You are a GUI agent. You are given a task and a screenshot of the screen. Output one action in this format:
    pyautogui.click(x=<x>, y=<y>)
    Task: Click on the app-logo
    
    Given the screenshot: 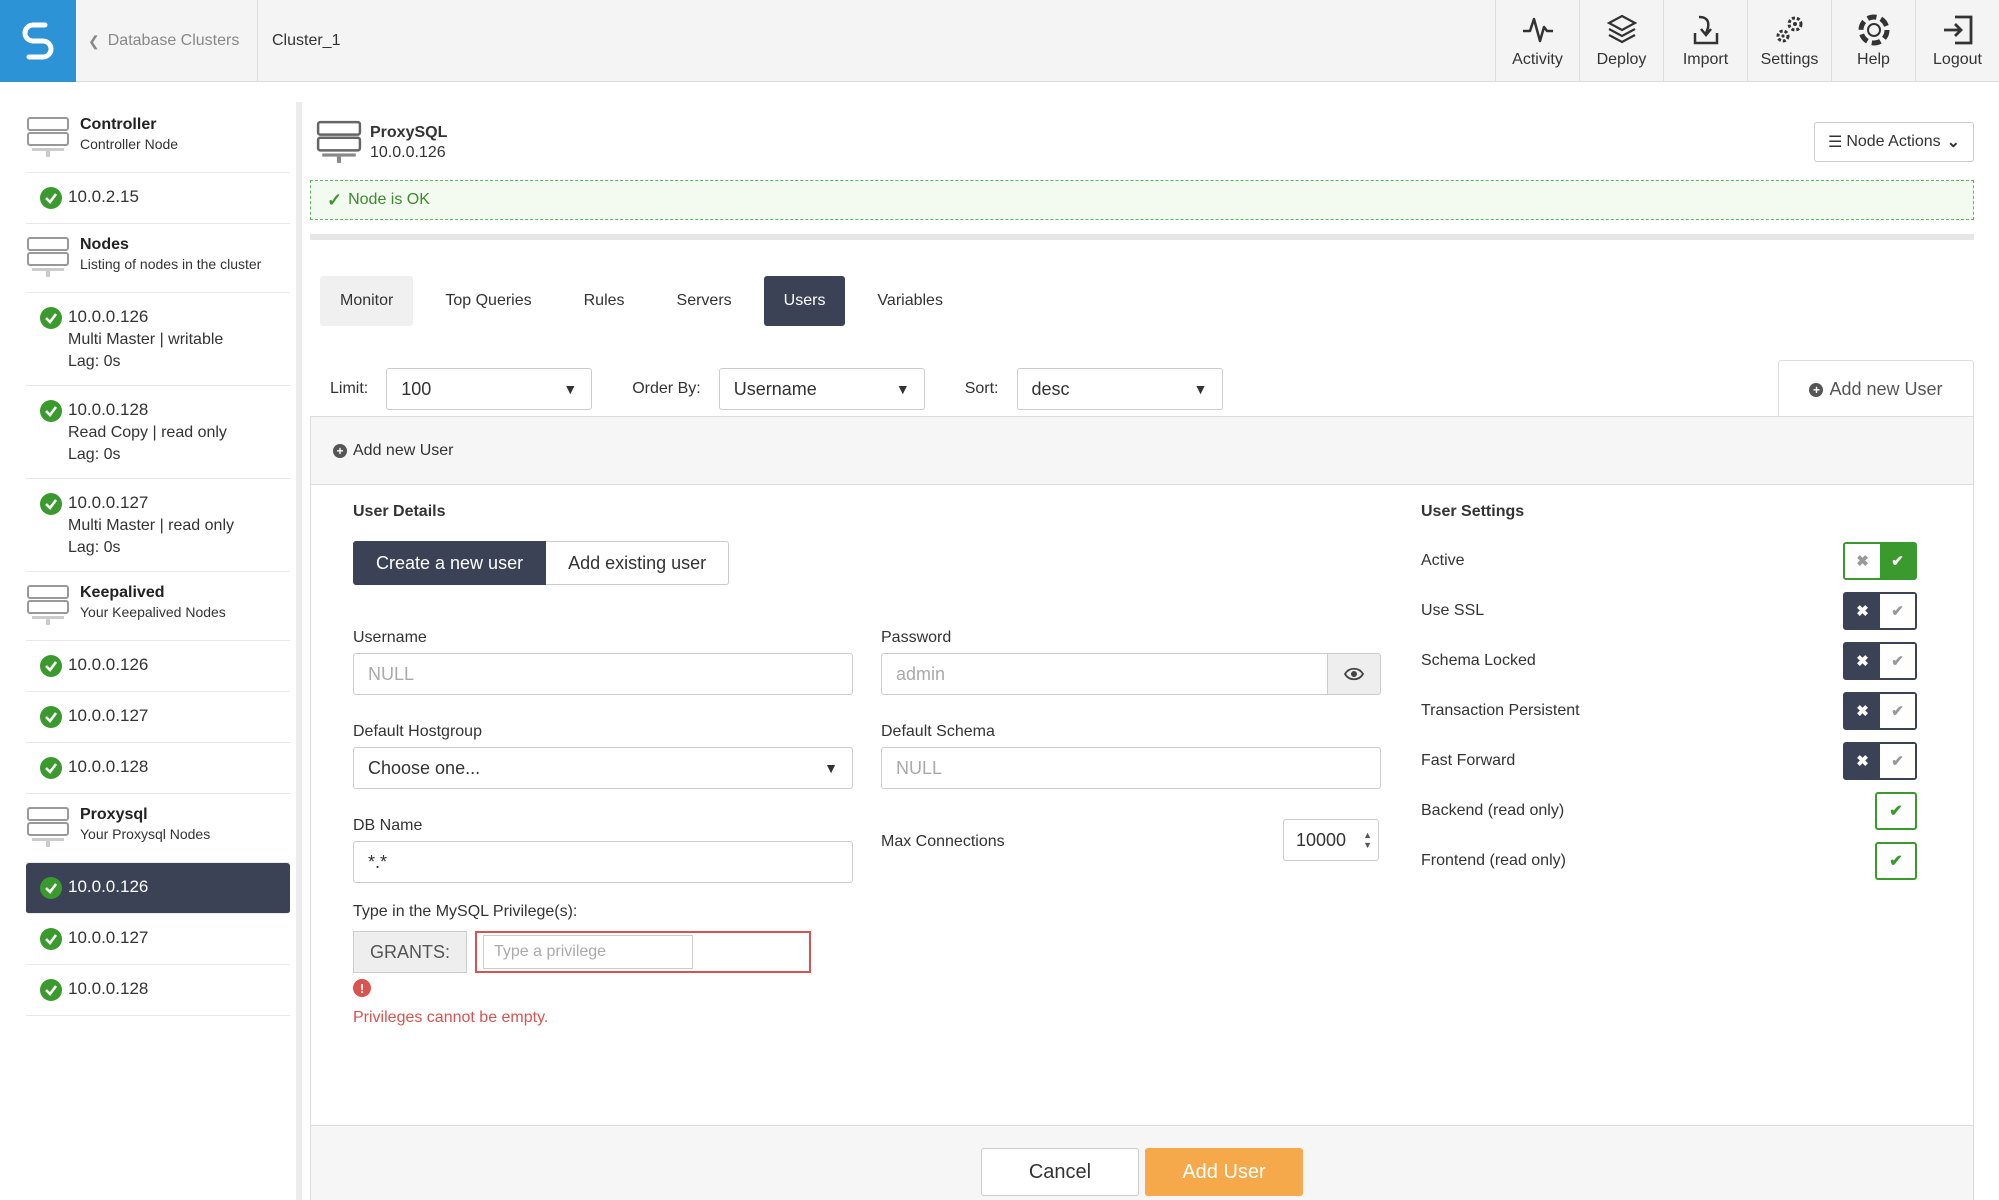 What is the action you would take?
    pyautogui.click(x=38, y=41)
    